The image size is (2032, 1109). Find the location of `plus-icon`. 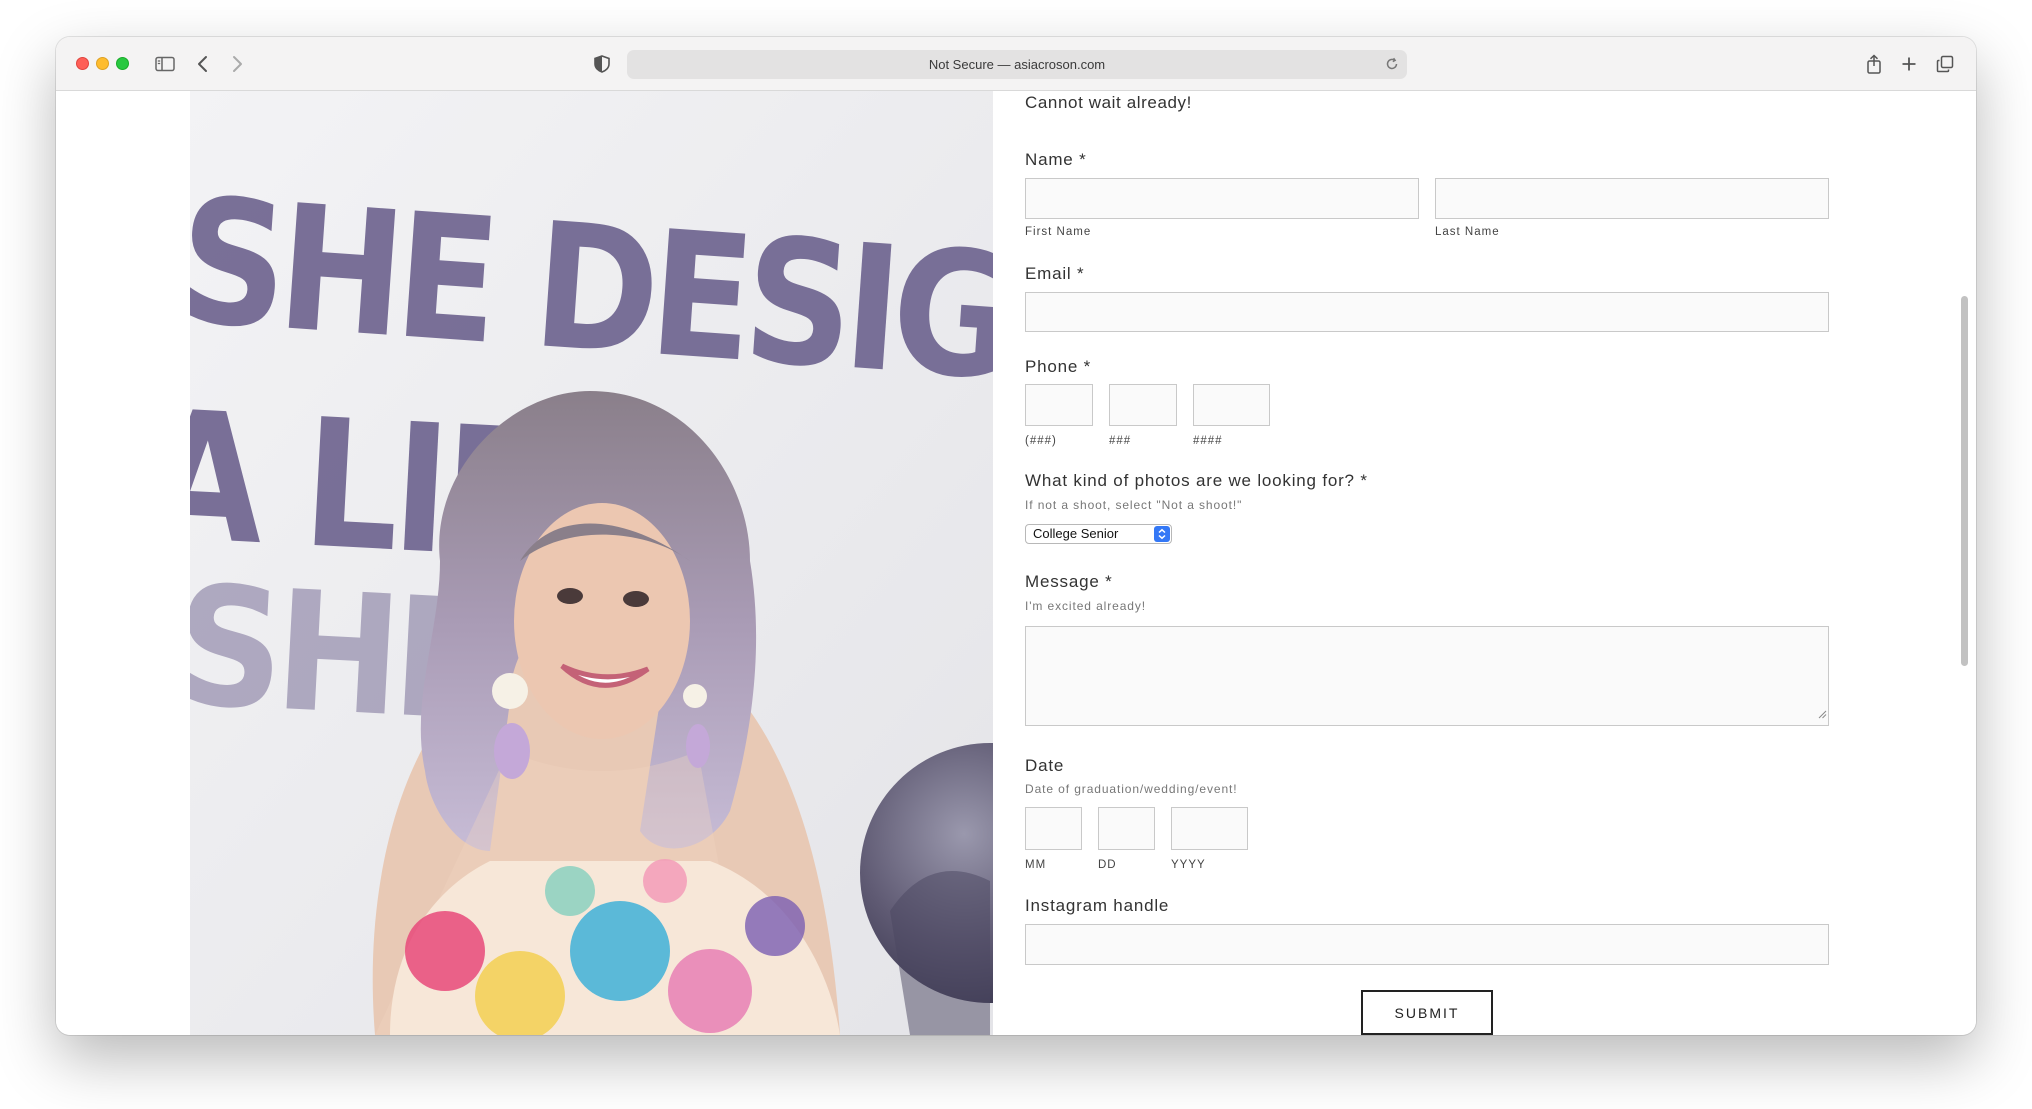

plus-icon is located at coordinates (1909, 64).